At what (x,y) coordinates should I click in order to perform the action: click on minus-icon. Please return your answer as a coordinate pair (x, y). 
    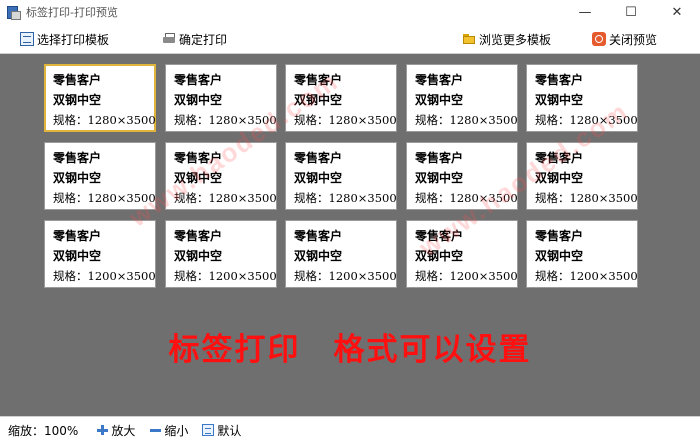
    Looking at the image, I should click on (155, 430).